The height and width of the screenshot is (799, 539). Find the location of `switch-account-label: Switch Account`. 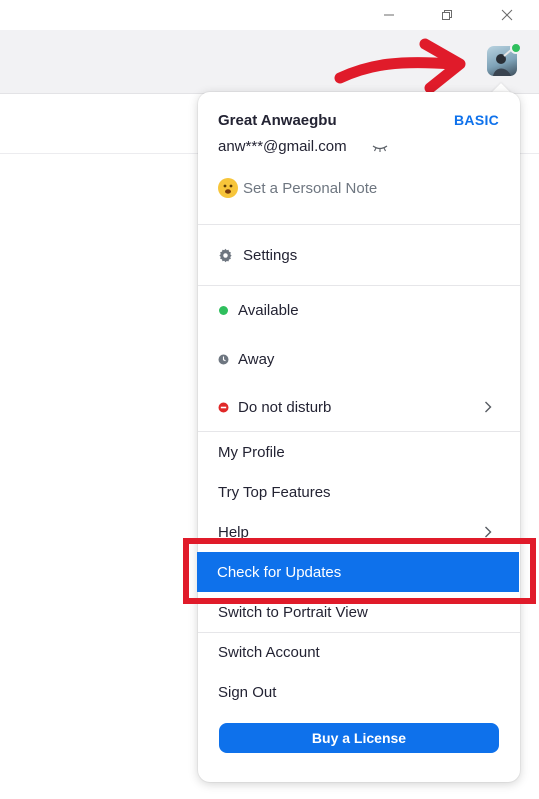

switch-account-label: Switch Account is located at coordinates (269, 652).